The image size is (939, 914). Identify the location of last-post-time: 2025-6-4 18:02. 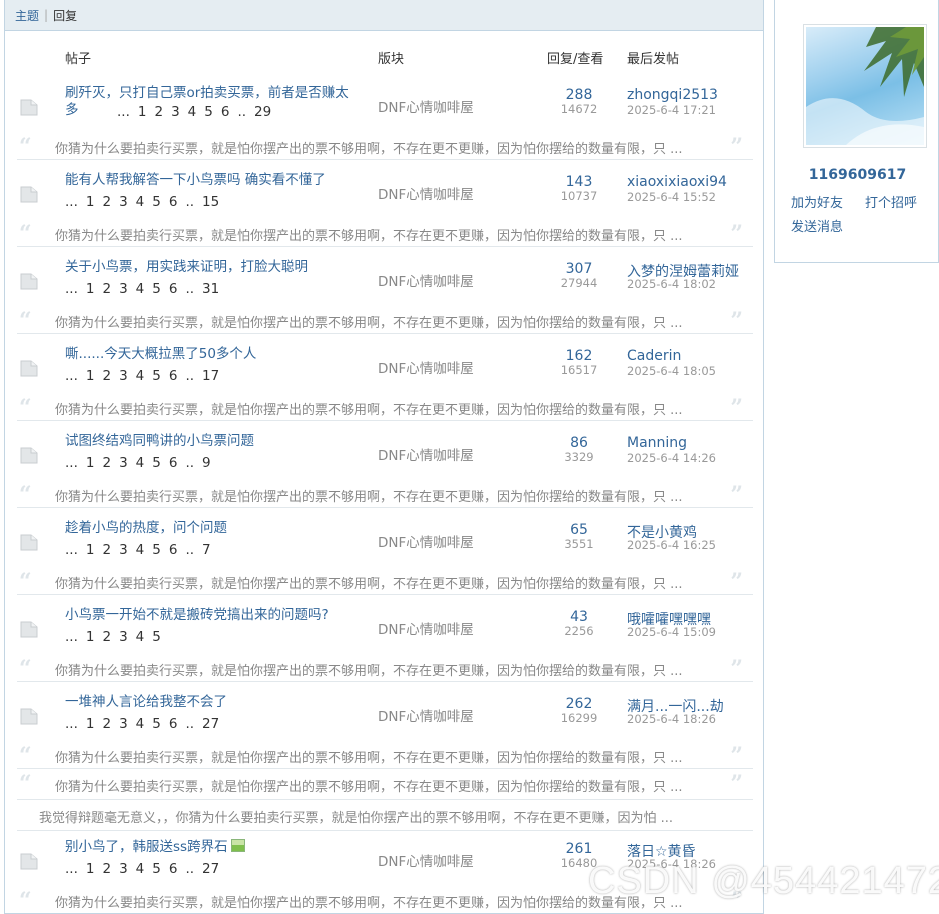
(671, 284).